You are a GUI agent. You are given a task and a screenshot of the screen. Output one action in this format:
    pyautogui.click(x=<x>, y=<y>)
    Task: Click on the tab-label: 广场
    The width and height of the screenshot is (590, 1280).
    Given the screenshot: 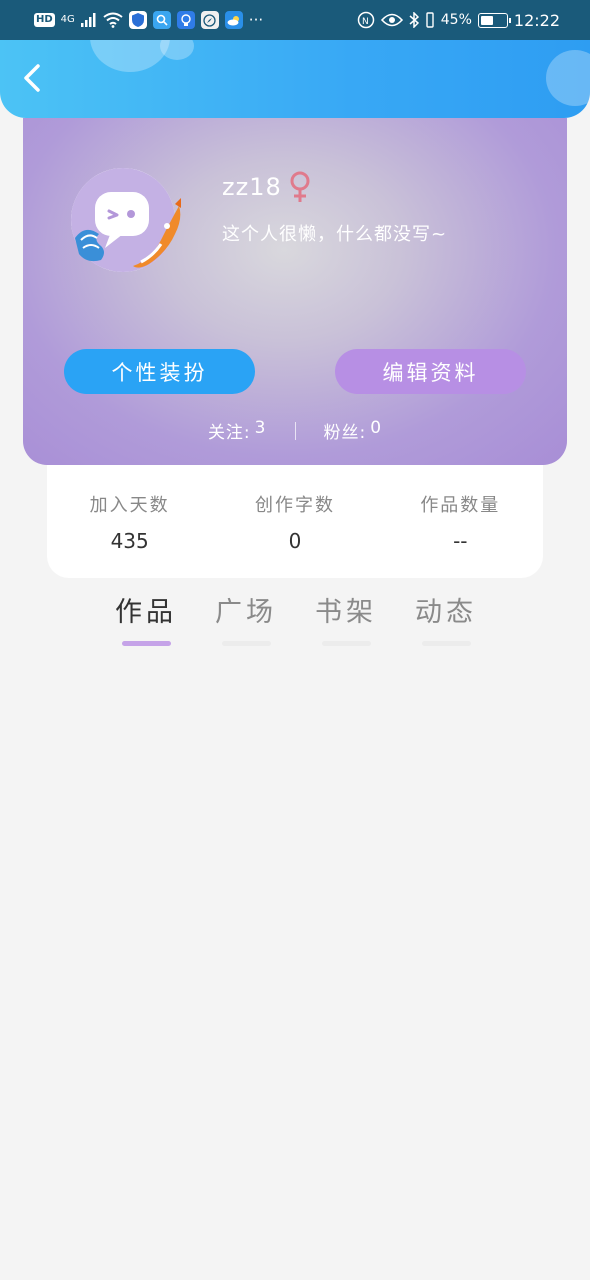 What is the action you would take?
    pyautogui.click(x=246, y=612)
    